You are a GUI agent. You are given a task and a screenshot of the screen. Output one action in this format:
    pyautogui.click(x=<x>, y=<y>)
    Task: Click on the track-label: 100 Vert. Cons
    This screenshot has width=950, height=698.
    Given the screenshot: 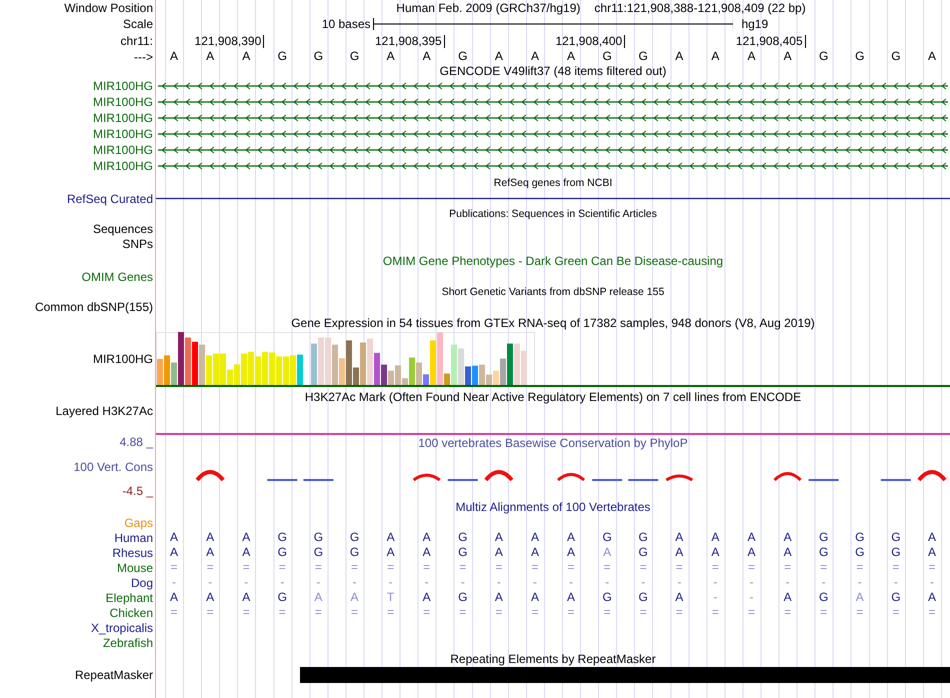 What is the action you would take?
    pyautogui.click(x=113, y=467)
    